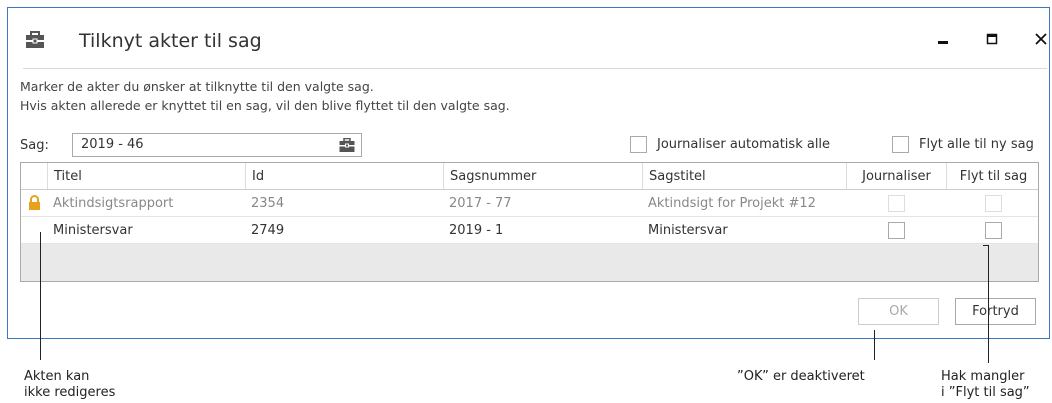  What do you see at coordinates (638, 144) in the screenshot?
I see `journaliser-all-checkbox` at bounding box center [638, 144].